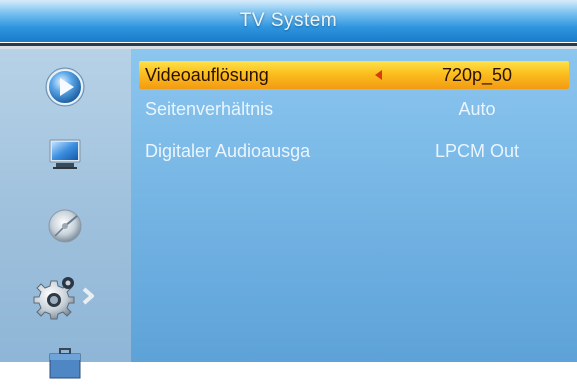 The image size is (577, 389). What do you see at coordinates (477, 109) in the screenshot?
I see `setting-value: Auto` at bounding box center [477, 109].